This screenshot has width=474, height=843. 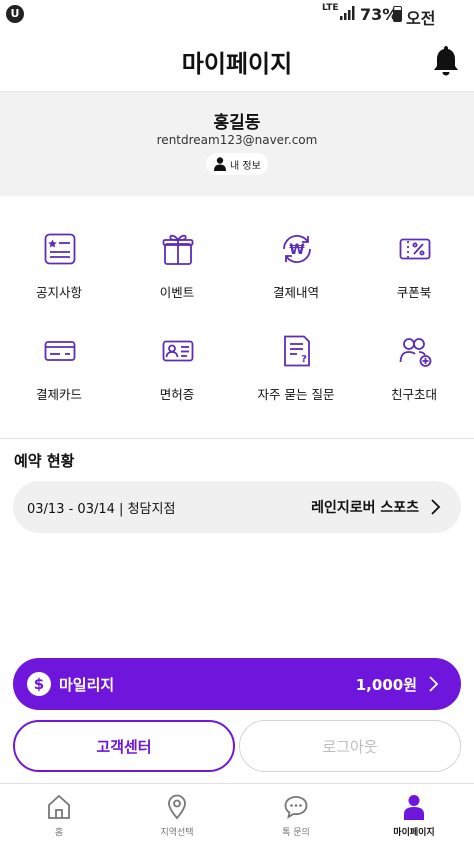 What do you see at coordinates (87, 685) in the screenshot?
I see `mileage-label: 마일리지` at bounding box center [87, 685].